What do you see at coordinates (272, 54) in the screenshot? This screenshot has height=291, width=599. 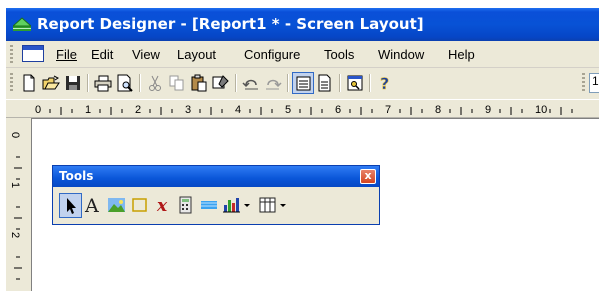 I see `menu-configure: Configure` at bounding box center [272, 54].